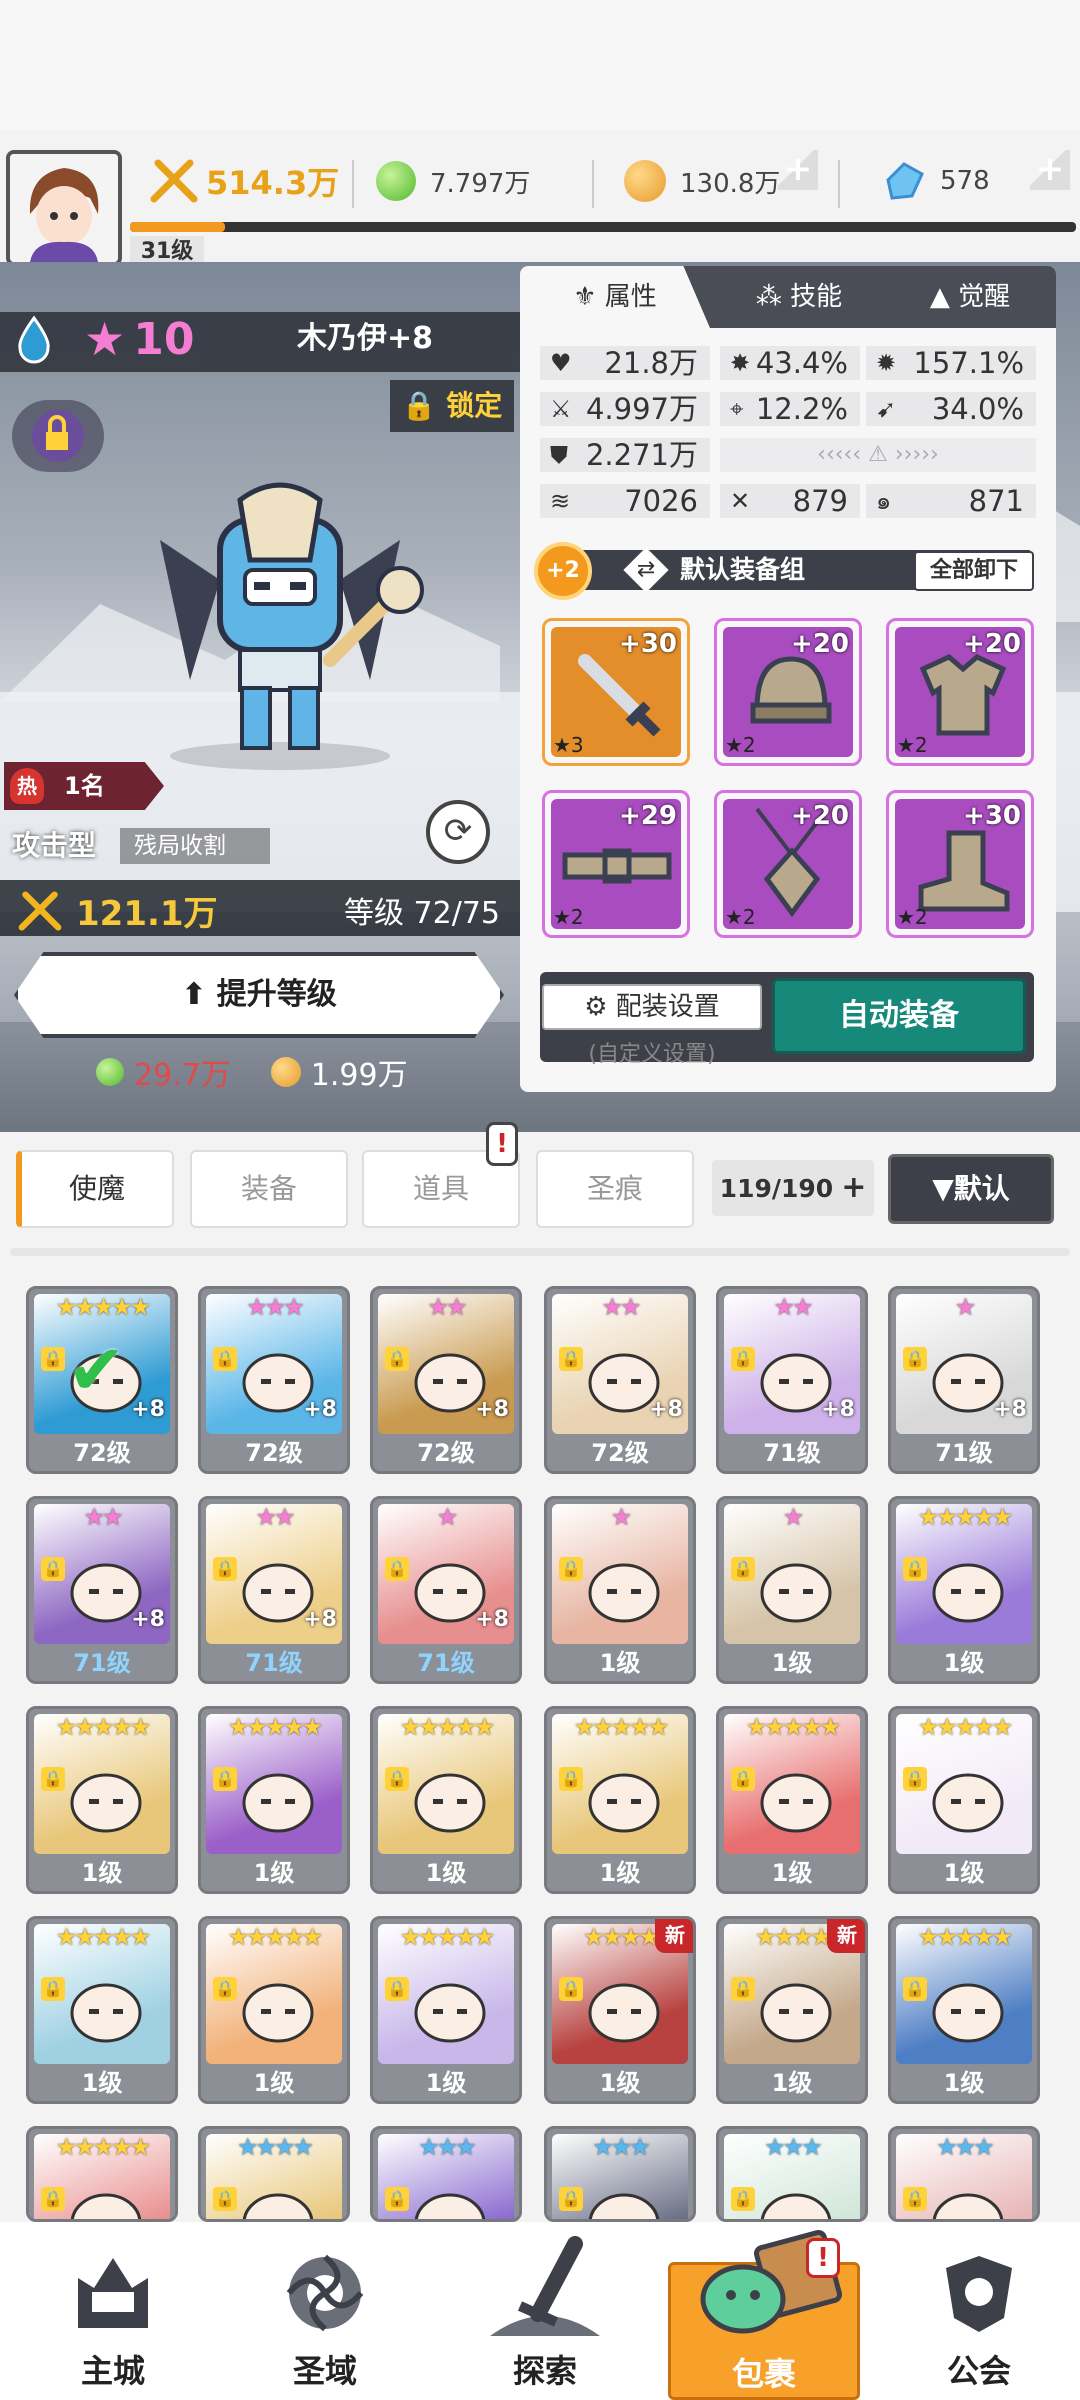  I want to click on familiar-card: ★★★ 🔒 +8 72级, so click(274, 1380).